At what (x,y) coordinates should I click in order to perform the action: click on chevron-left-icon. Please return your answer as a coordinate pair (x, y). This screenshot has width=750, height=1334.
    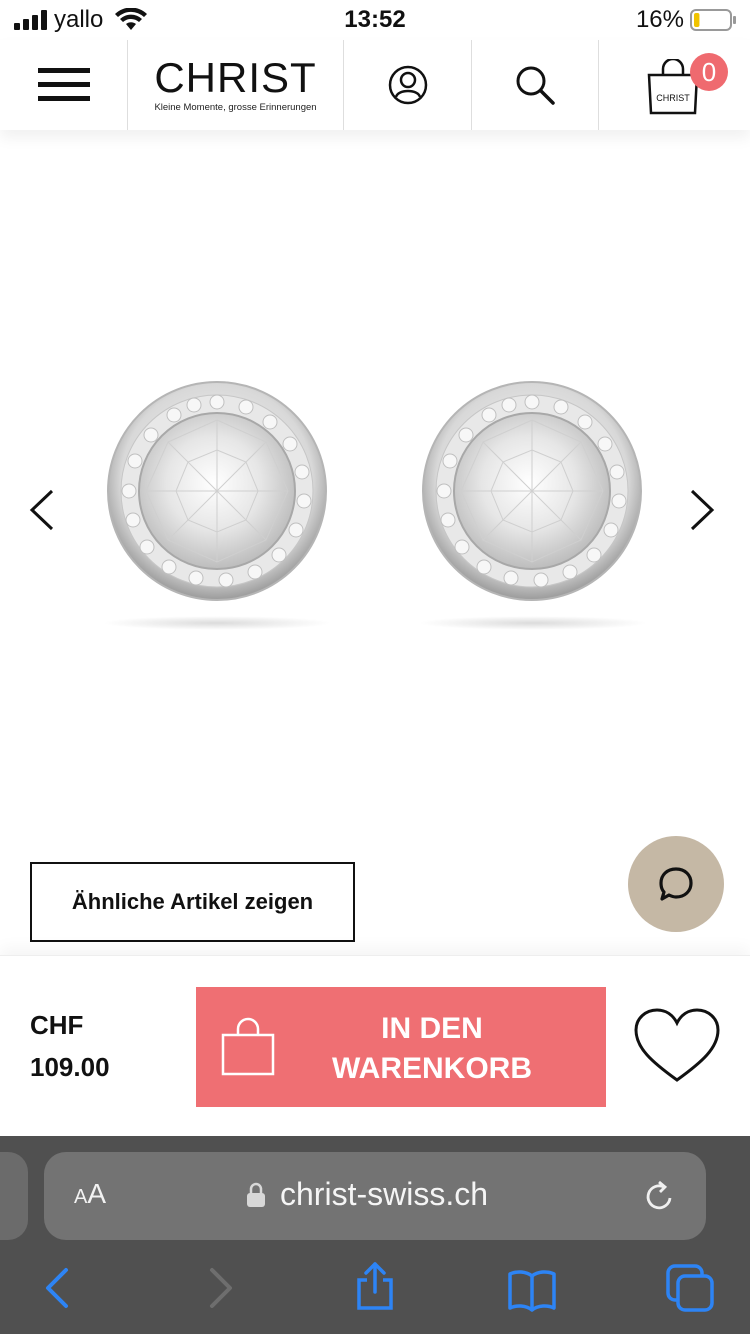
    Looking at the image, I should click on (42, 510).